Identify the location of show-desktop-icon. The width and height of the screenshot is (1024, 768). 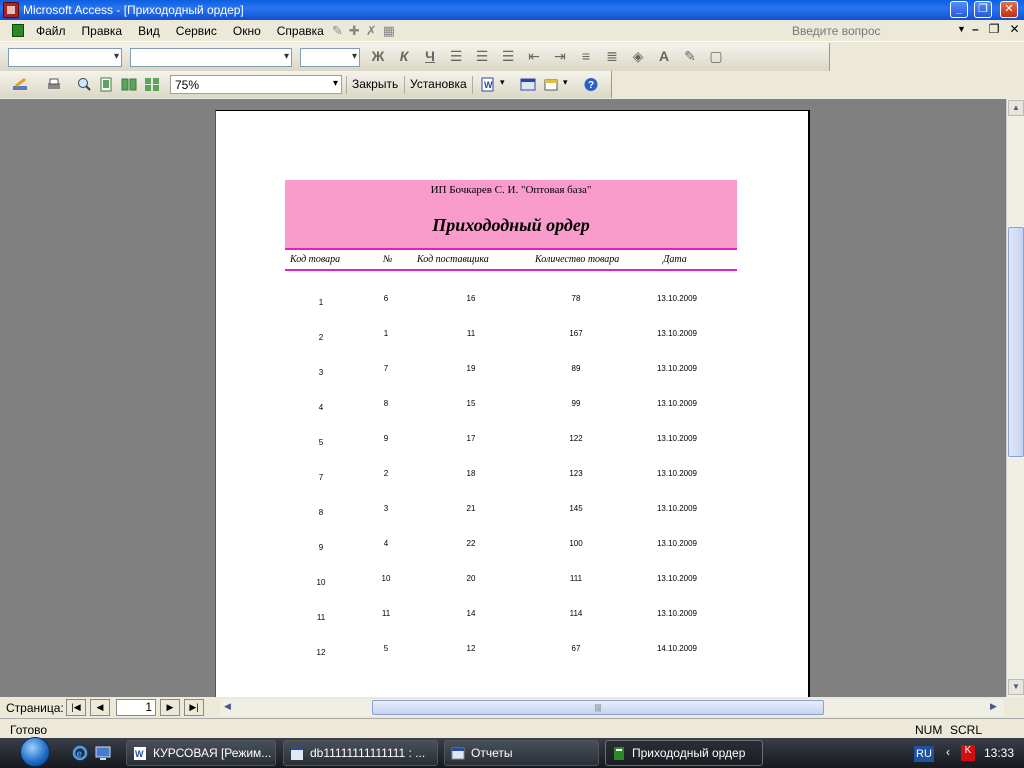
(103, 753).